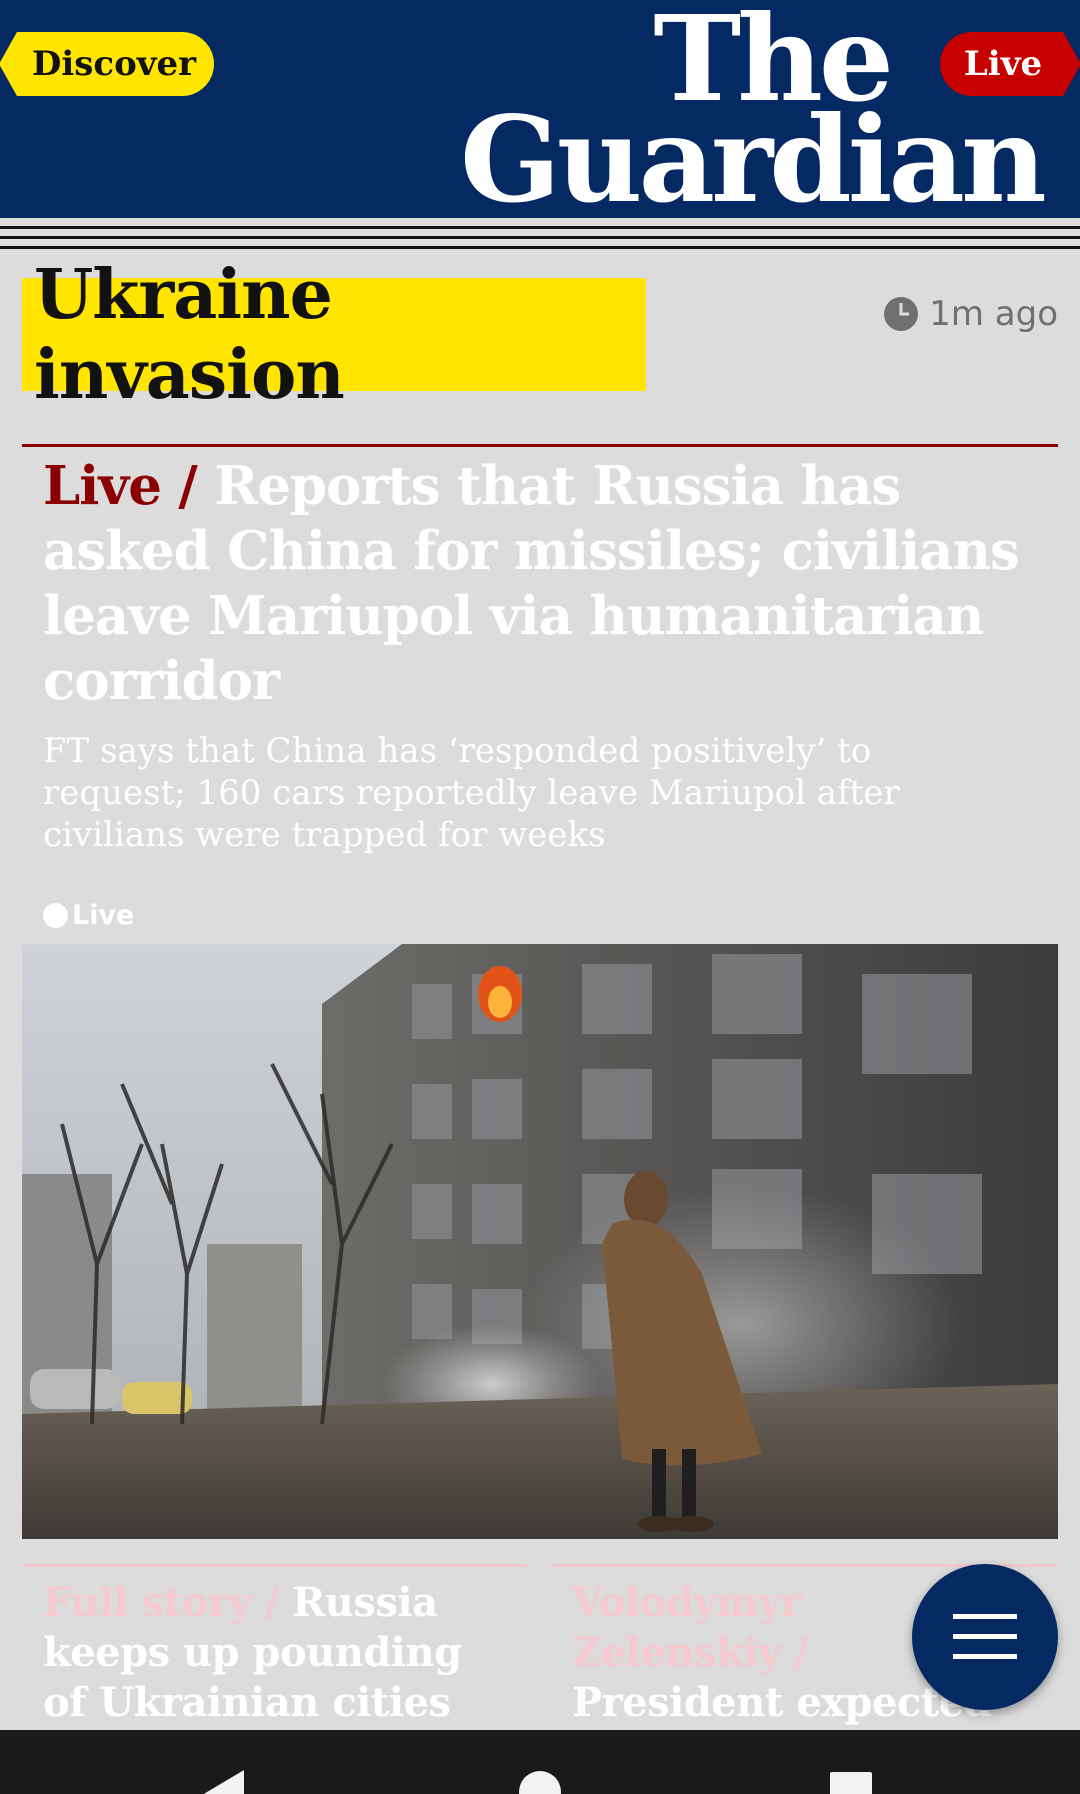 This screenshot has width=1080, height=1794. I want to click on live-dot-icon, so click(55, 915).